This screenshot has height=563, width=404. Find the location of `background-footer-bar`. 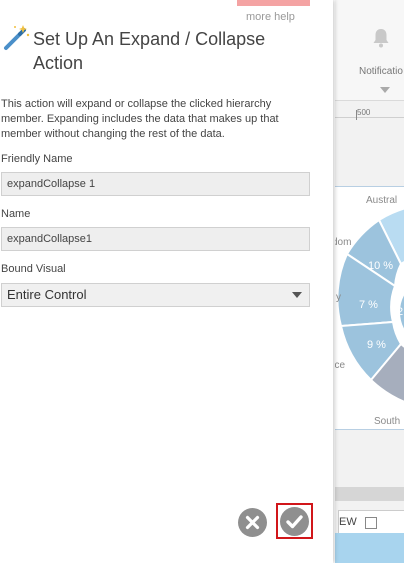

background-footer-bar is located at coordinates (369, 494).